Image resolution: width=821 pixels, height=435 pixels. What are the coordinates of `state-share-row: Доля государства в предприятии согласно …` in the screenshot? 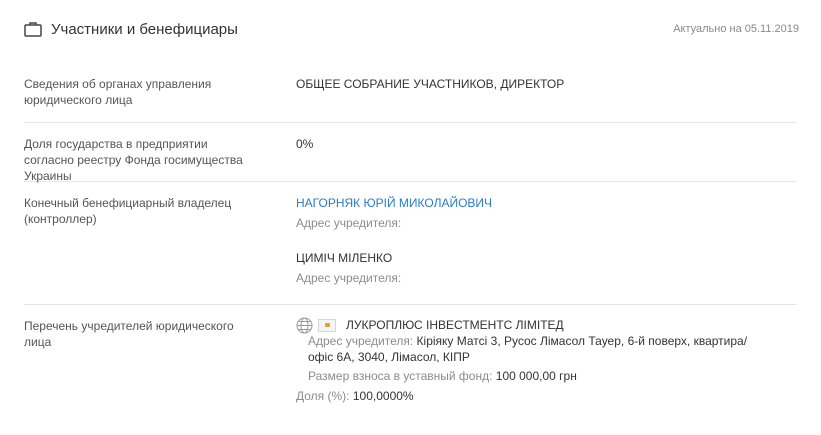 It's located at (410, 153).